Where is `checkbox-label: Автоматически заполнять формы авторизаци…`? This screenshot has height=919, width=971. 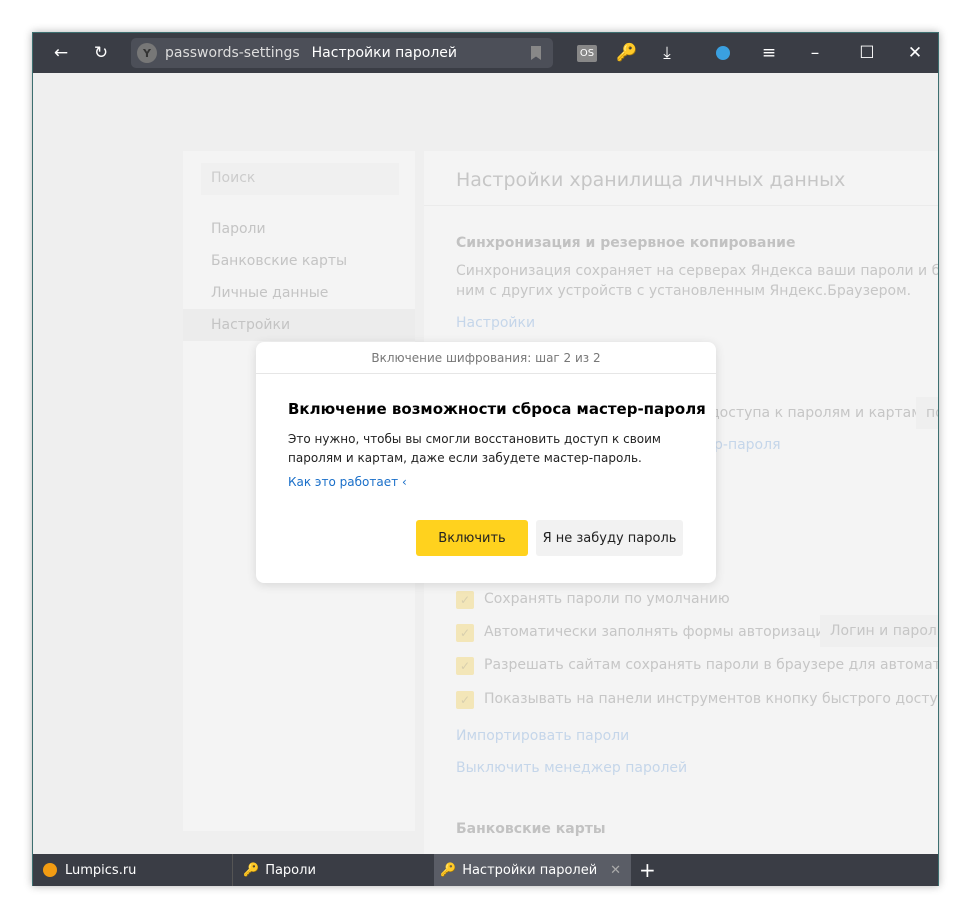
checkbox-label: Автоматически заполнять формы авторизаци… is located at coordinates (659, 632).